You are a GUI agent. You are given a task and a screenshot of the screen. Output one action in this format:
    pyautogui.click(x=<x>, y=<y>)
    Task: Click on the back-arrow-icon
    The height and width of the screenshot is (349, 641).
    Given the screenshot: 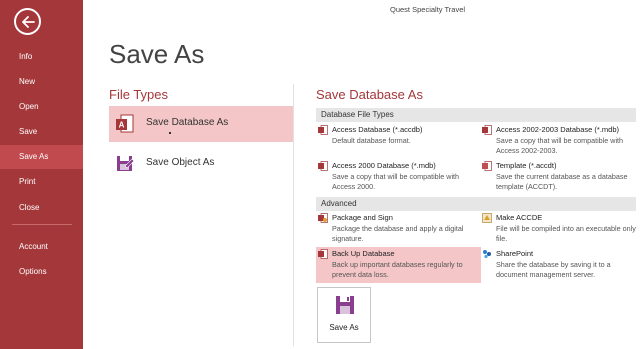 What is the action you would take?
    pyautogui.click(x=28, y=21)
    